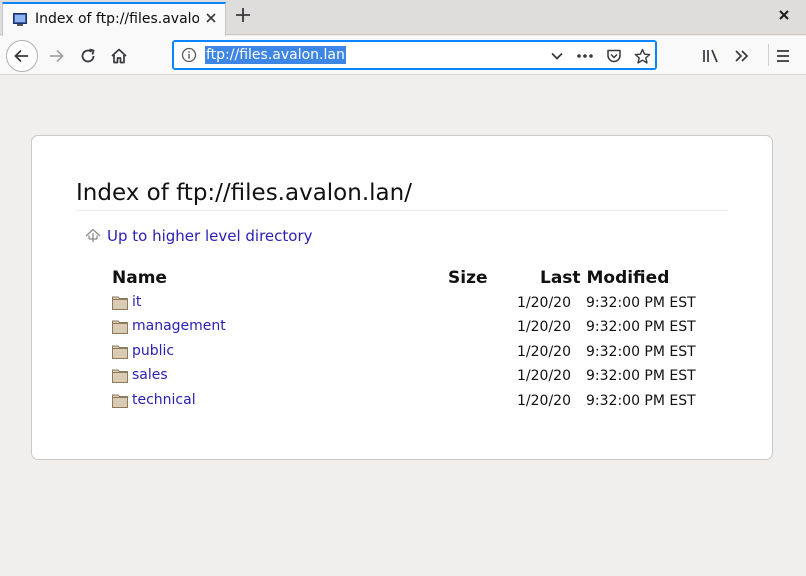  What do you see at coordinates (784, 17) in the screenshot?
I see `window-close-icon` at bounding box center [784, 17].